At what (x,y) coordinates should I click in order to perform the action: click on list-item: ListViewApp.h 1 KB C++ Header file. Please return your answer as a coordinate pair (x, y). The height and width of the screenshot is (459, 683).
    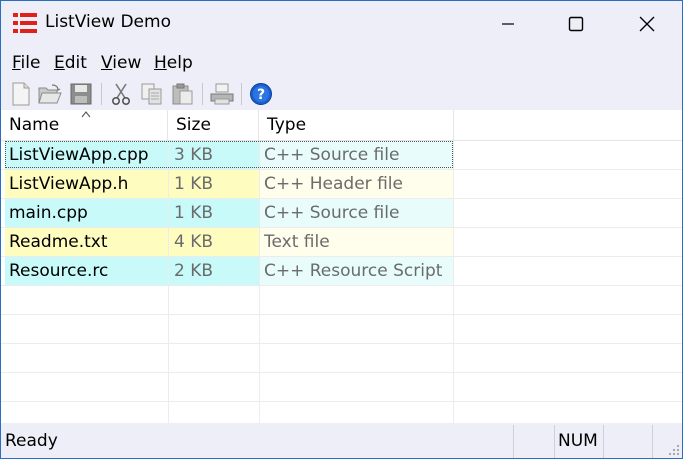
    Looking at the image, I should click on (341, 184).